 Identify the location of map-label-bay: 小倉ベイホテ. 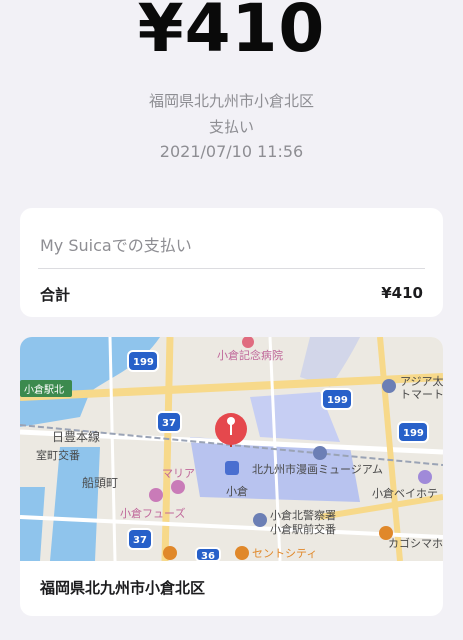
(405, 493).